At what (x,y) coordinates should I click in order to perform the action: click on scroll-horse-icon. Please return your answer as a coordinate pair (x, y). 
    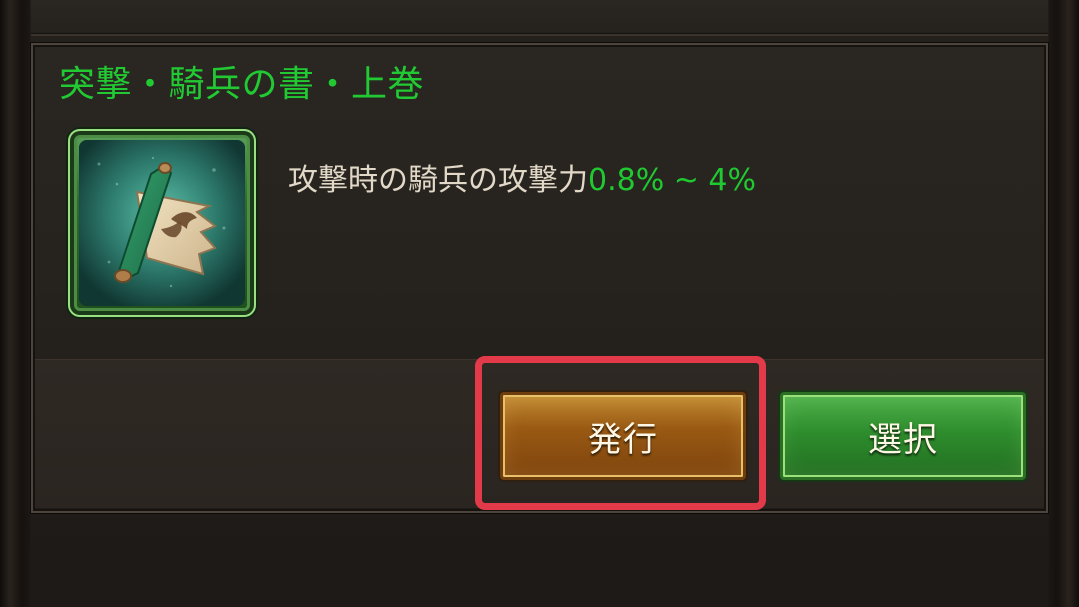
    Looking at the image, I should click on (162, 223).